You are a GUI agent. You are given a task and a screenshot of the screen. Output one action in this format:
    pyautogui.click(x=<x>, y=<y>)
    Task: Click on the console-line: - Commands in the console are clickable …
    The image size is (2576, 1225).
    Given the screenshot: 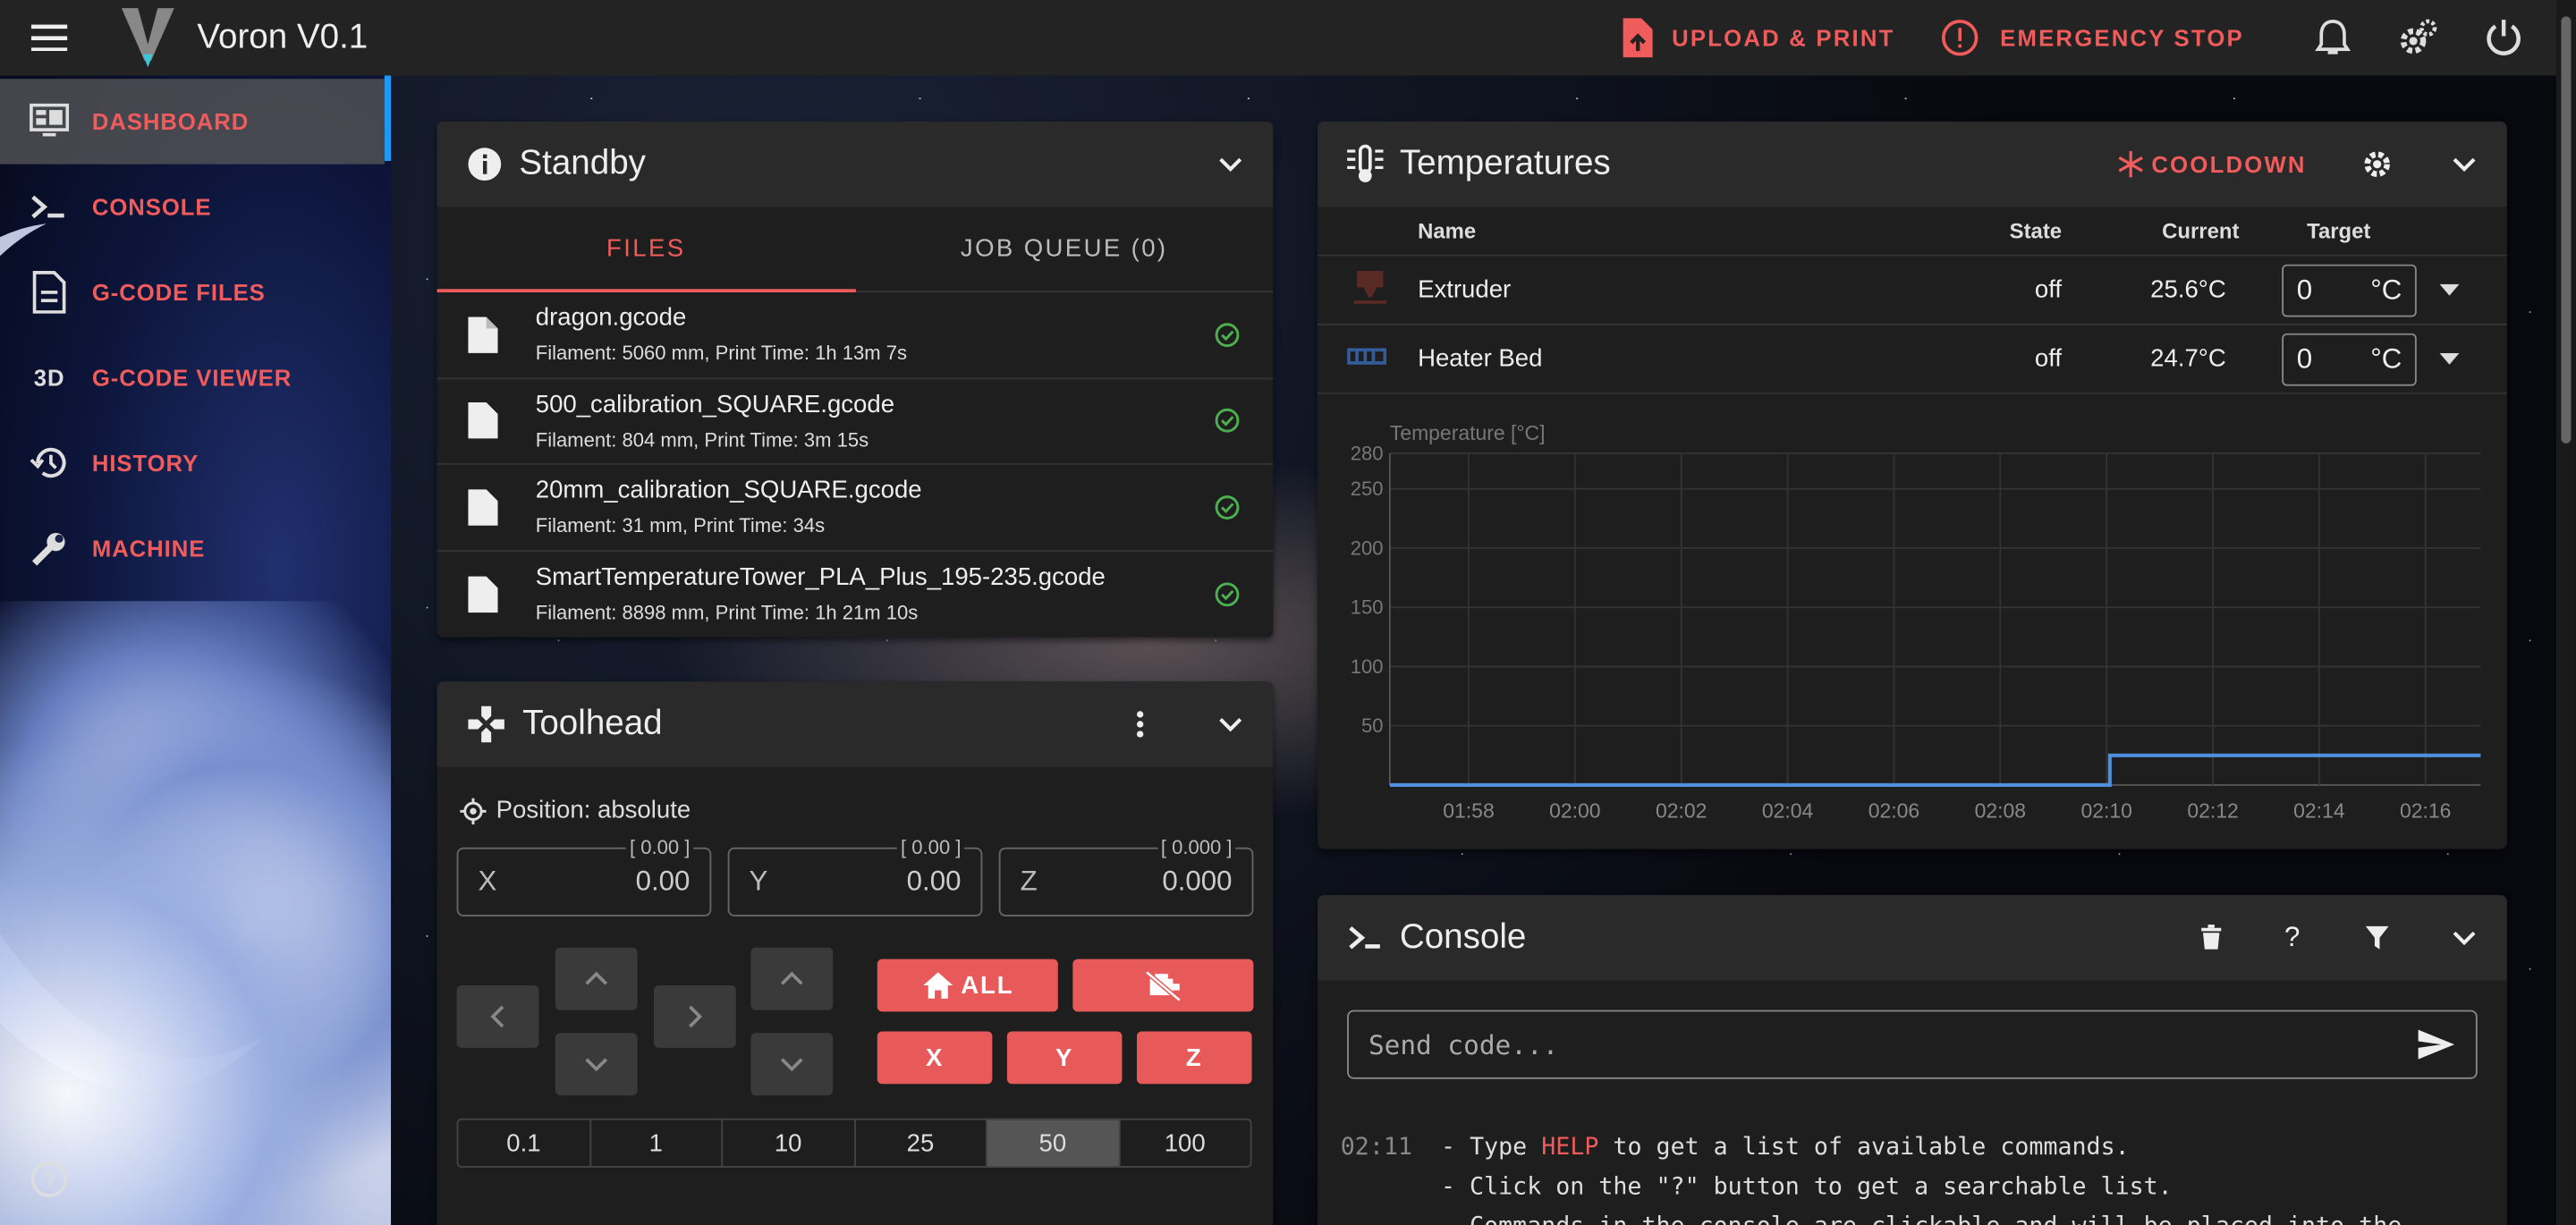 What is the action you would take?
    pyautogui.click(x=1871, y=1219)
    